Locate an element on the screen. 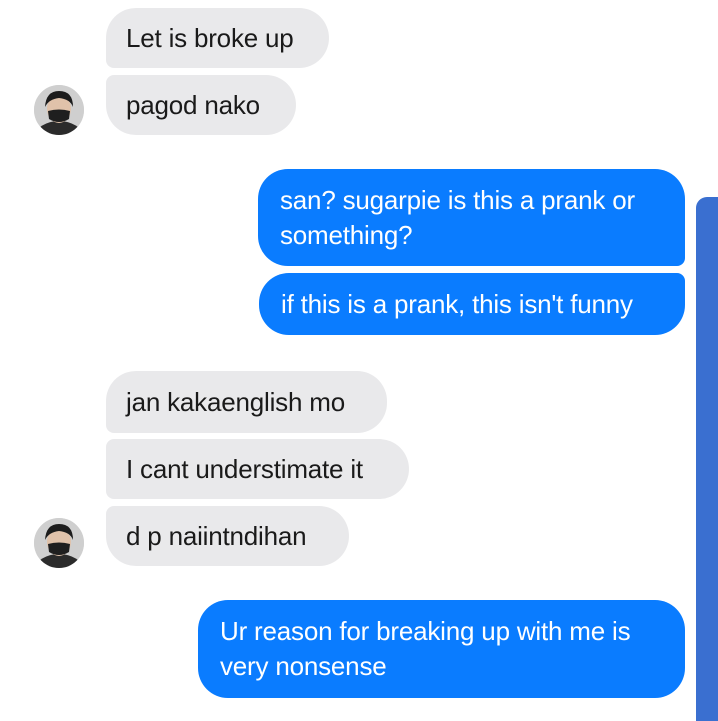 The height and width of the screenshot is (721, 718). sent-message-bubble: if this is a prank, this isn't funny is located at coordinates (472, 304).